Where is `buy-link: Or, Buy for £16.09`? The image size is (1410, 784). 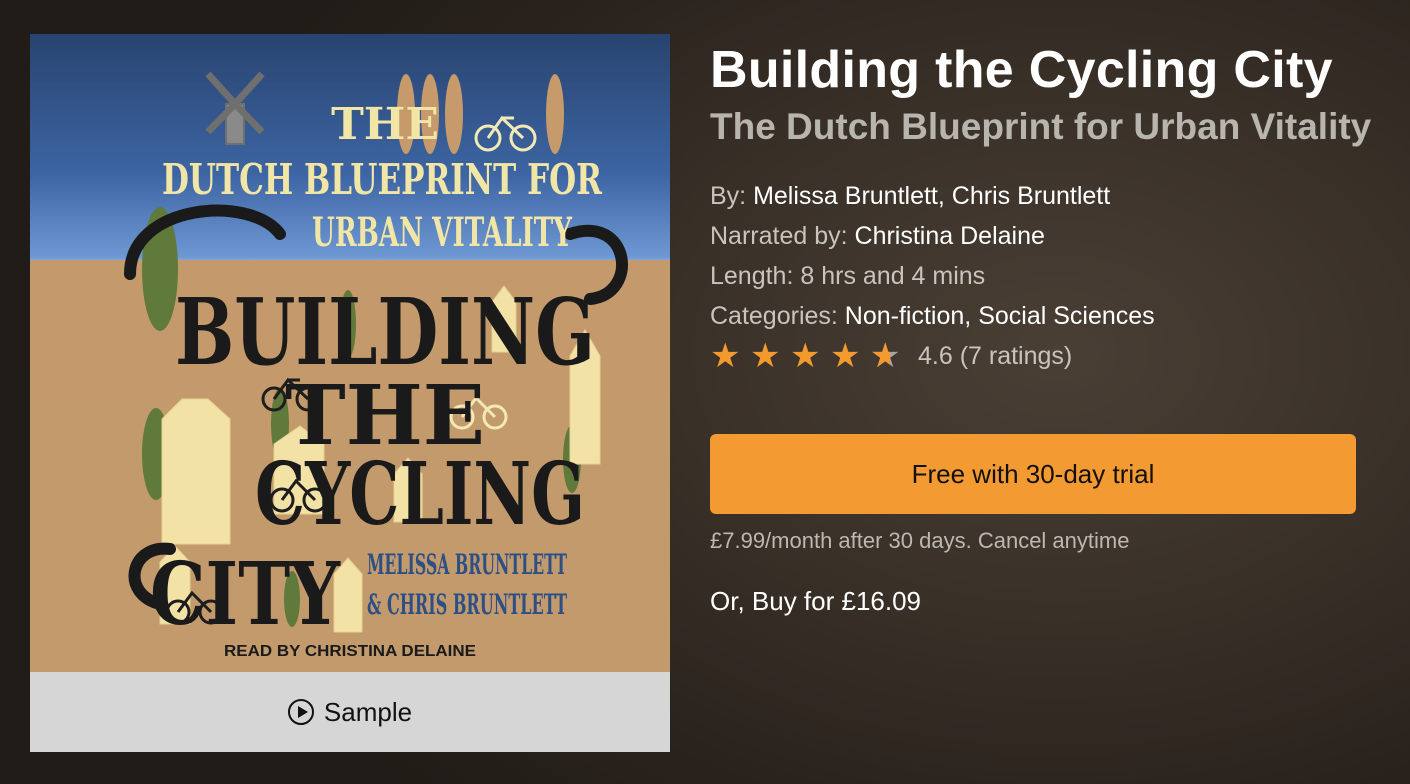 buy-link: Or, Buy for £16.09 is located at coordinates (815, 601).